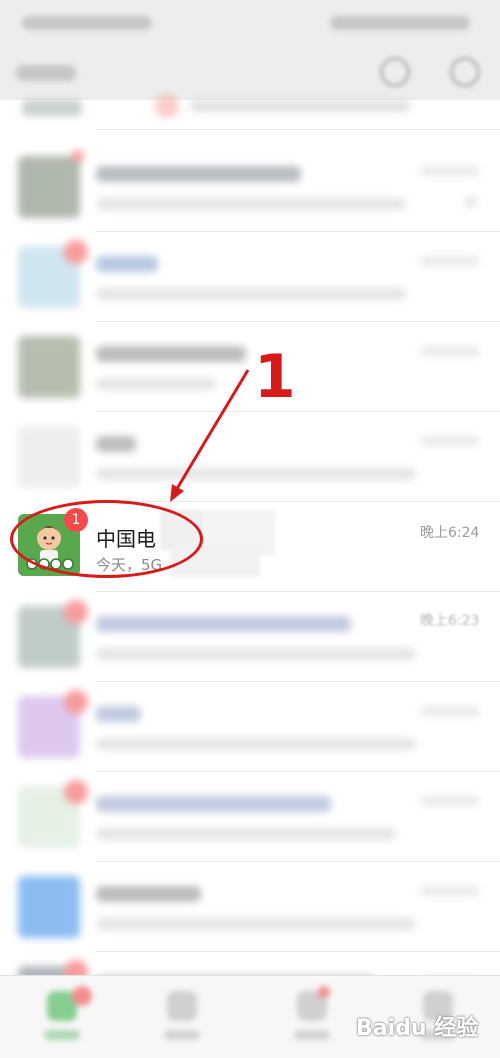 The image size is (500, 1058). Describe the element at coordinates (465, 72) in the screenshot. I see `add-icon` at that location.